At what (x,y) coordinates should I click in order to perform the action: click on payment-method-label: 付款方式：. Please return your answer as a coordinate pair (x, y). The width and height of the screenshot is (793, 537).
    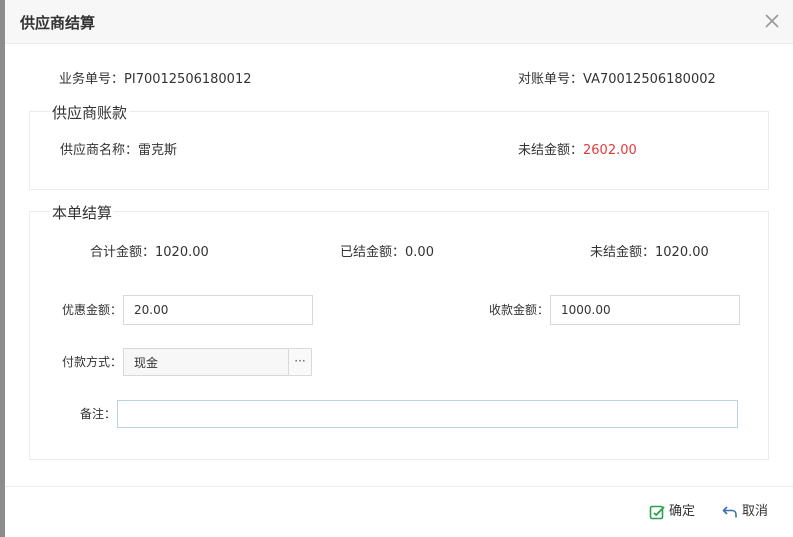
    Looking at the image, I should click on (92, 362).